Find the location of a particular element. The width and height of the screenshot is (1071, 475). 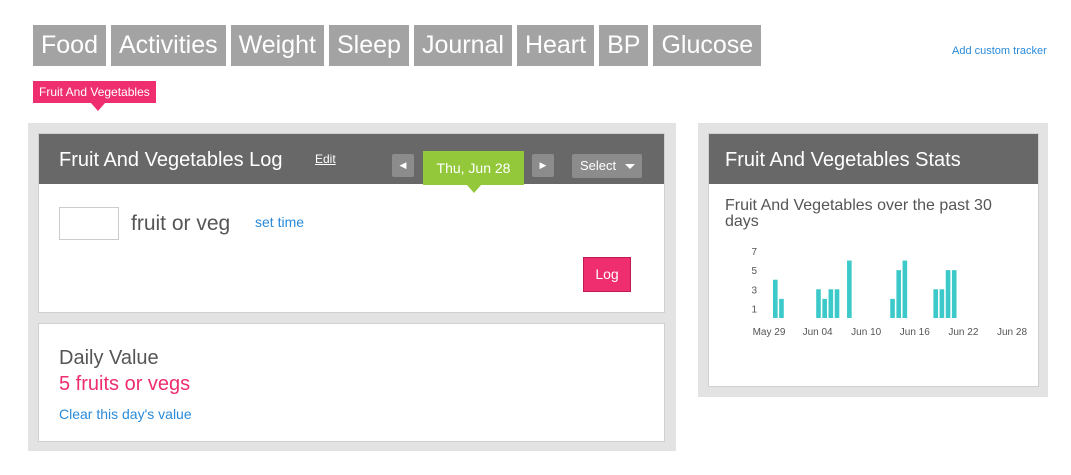

daily-value-title: Daily Value is located at coordinates (109, 358).